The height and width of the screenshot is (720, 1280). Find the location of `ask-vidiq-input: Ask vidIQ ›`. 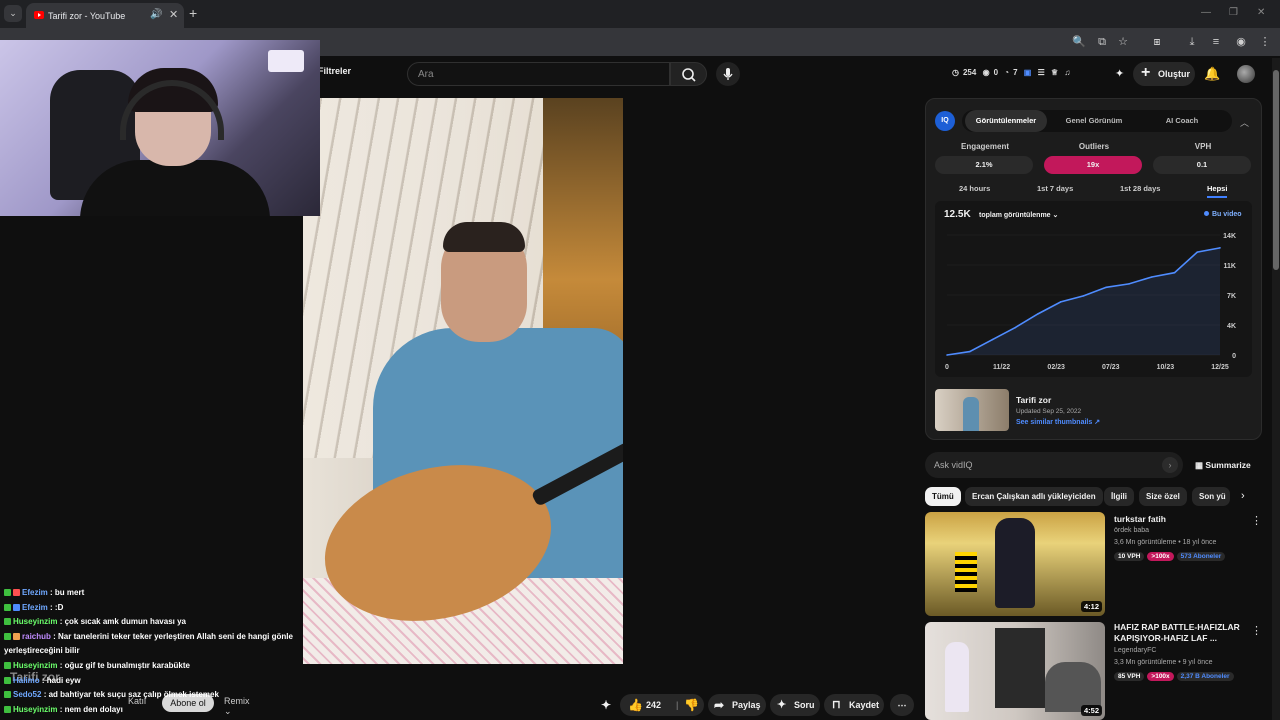

ask-vidiq-input: Ask vidIQ › is located at coordinates (1054, 465).